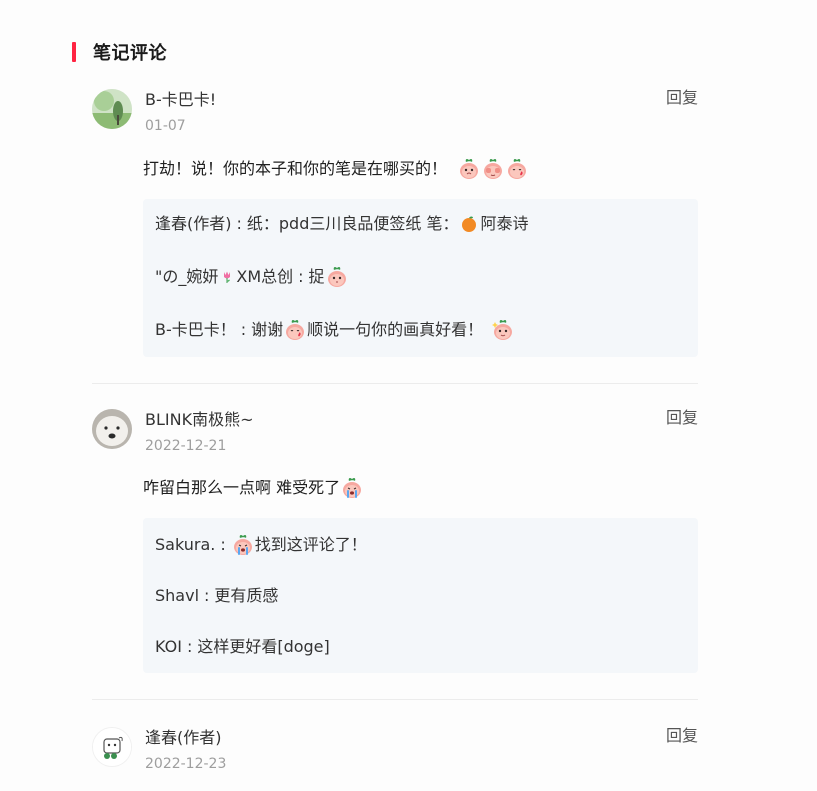 The width and height of the screenshot is (817, 791). What do you see at coordinates (295, 168) in the screenshot?
I see `comment-text: 打劫！说！你的本子和你的笔是在哪买的！` at bounding box center [295, 168].